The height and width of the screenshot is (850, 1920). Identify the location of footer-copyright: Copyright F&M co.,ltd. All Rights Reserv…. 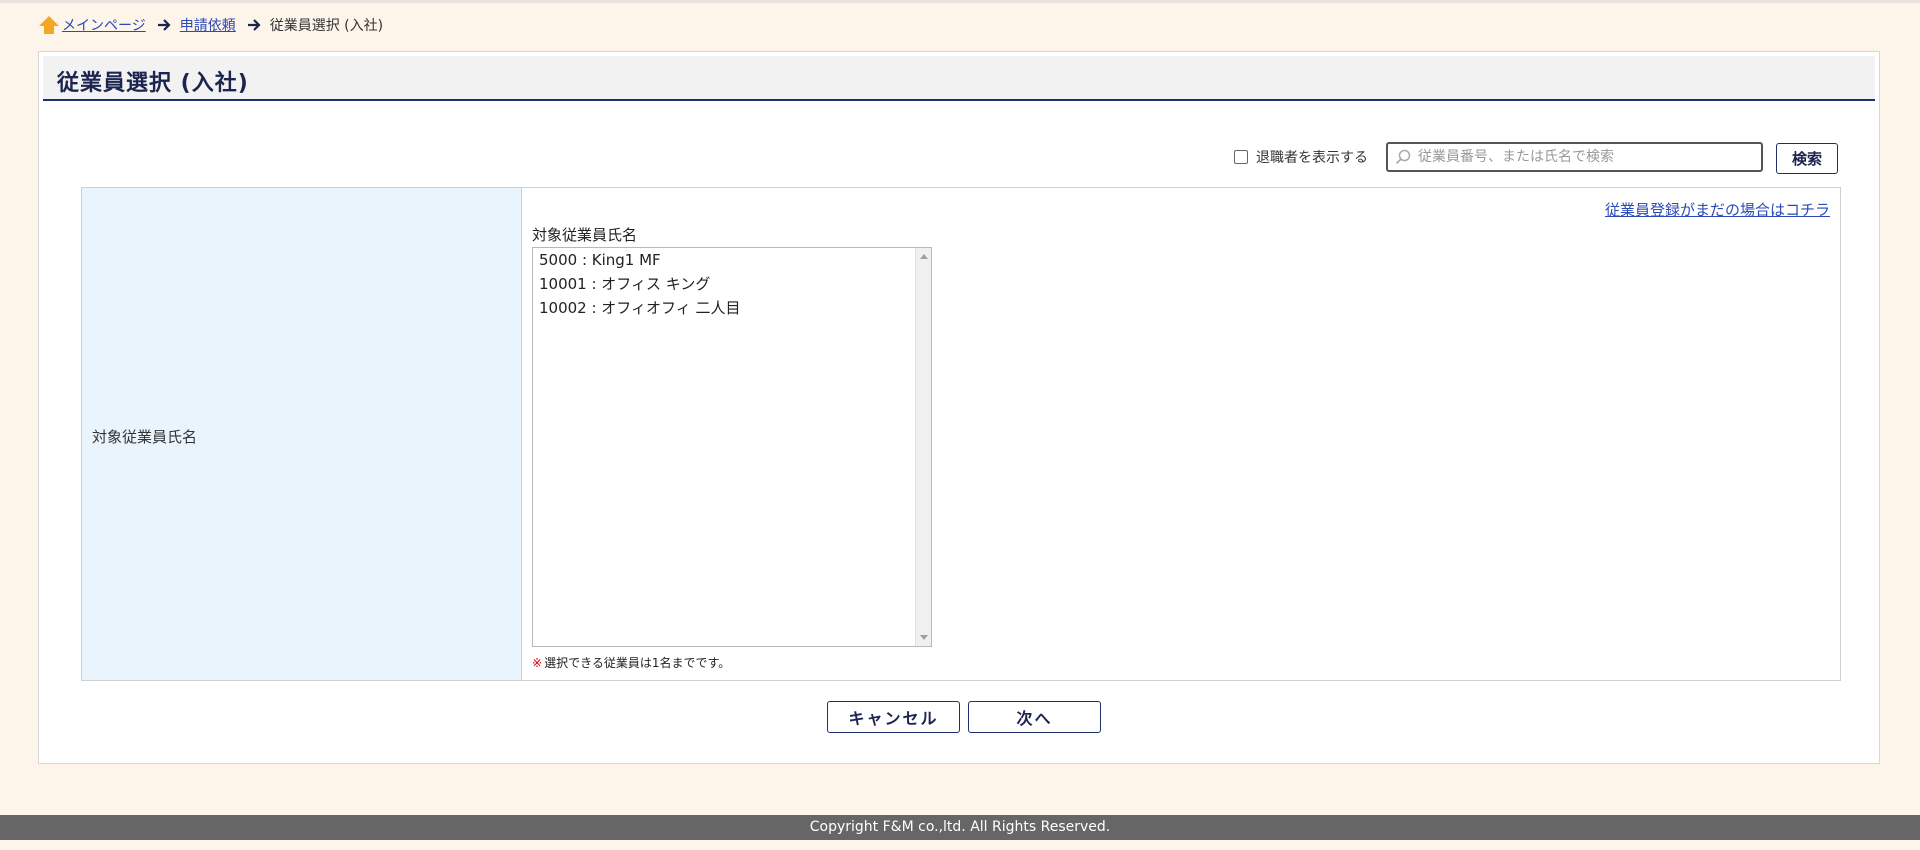
(960, 827).